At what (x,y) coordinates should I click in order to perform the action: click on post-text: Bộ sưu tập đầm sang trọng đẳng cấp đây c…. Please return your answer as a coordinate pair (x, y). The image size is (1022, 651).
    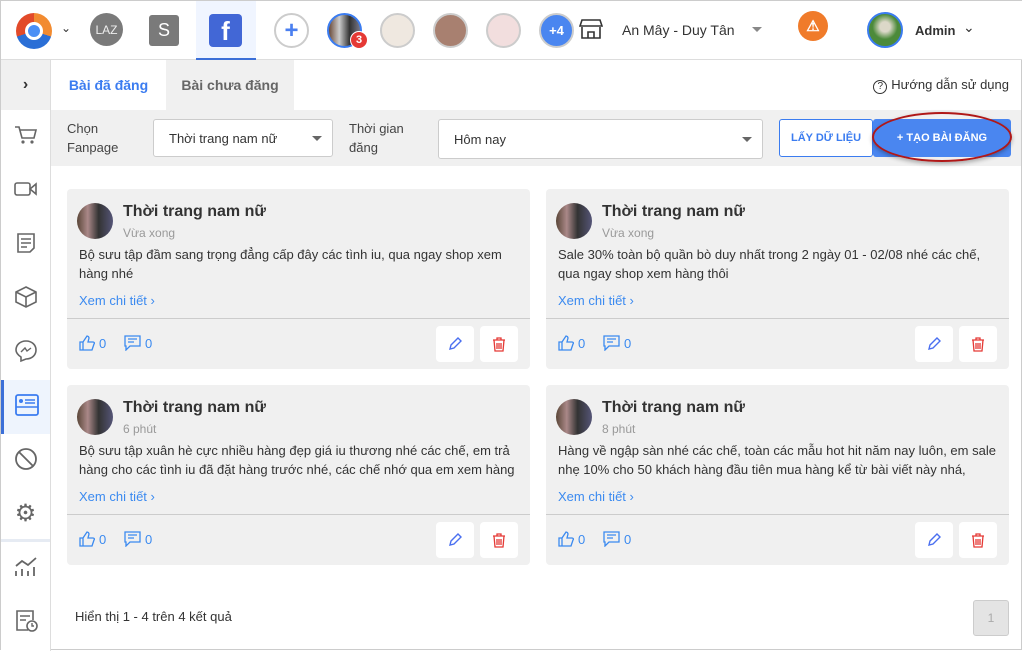
    Looking at the image, I should click on (290, 264).